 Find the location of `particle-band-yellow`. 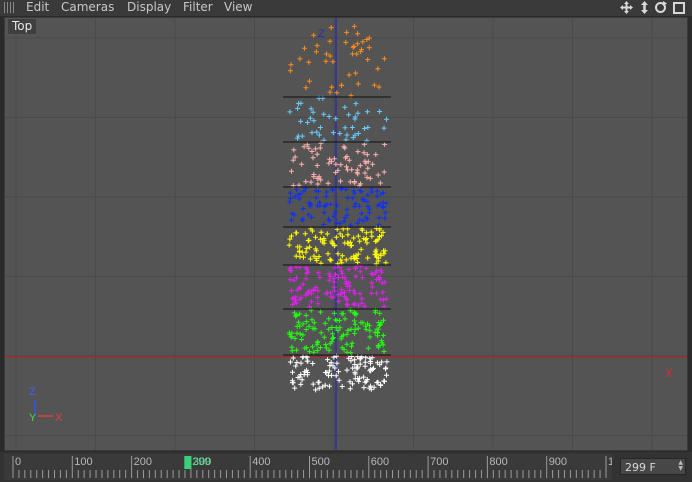

particle-band-yellow is located at coordinates (337, 246).